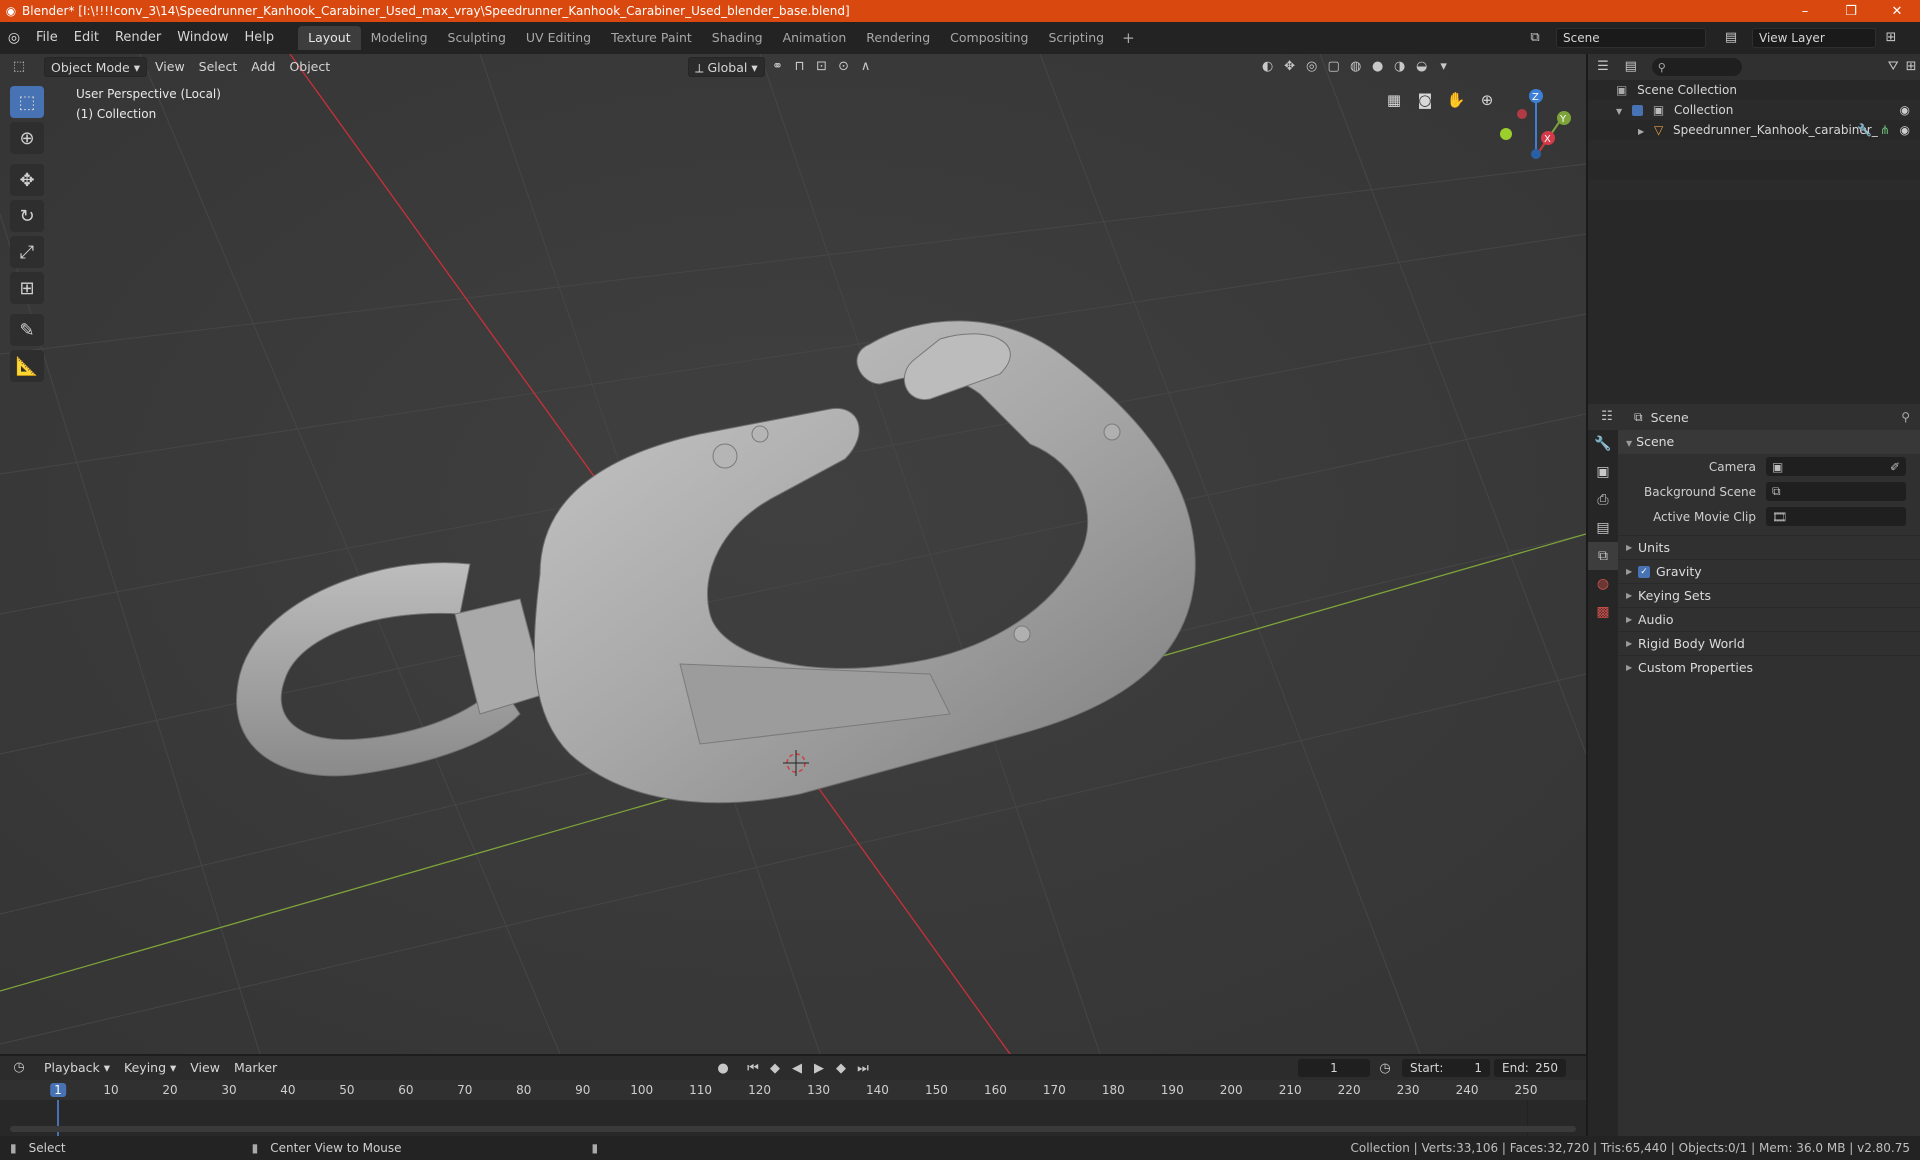  I want to click on collection-checkbox, so click(1637, 110).